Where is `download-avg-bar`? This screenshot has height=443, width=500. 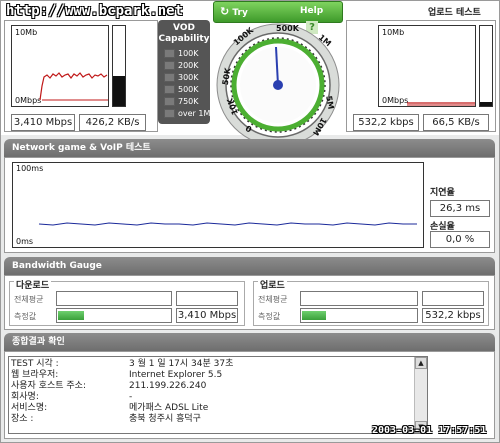 download-avg-bar is located at coordinates (114, 298).